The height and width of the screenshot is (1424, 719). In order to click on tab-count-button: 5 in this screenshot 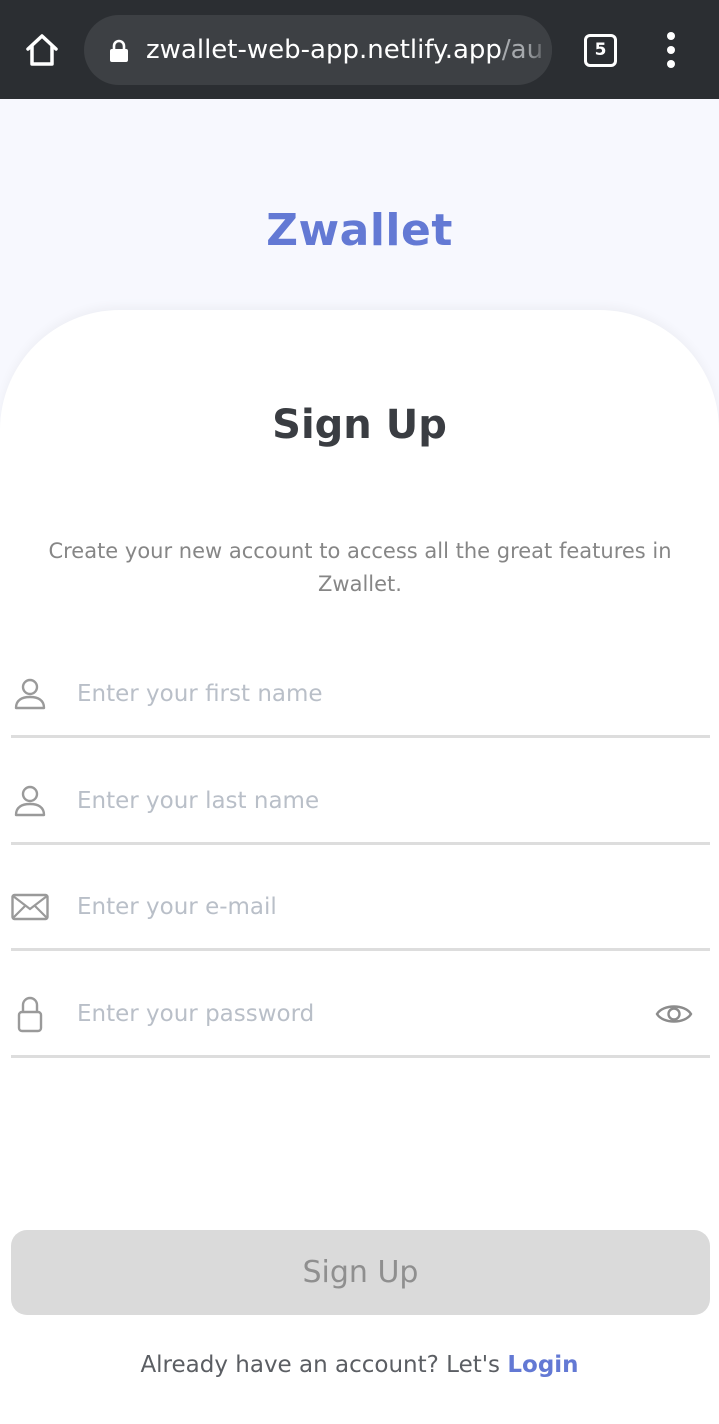, I will do `click(600, 50)`.